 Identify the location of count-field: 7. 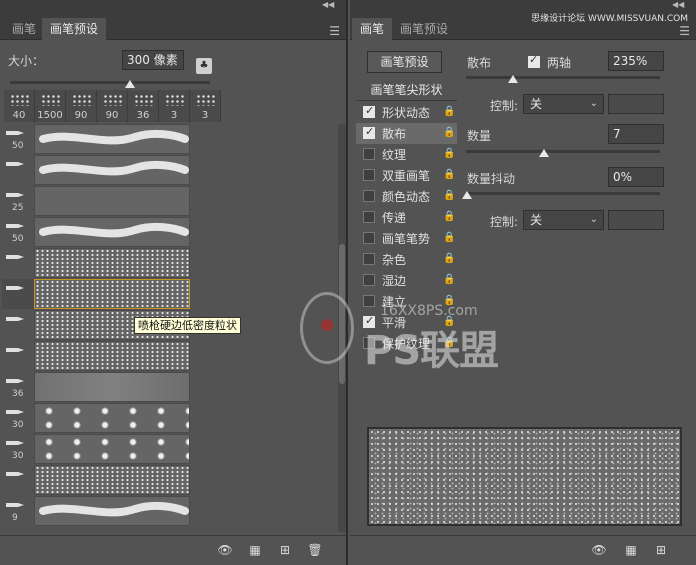
(636, 134).